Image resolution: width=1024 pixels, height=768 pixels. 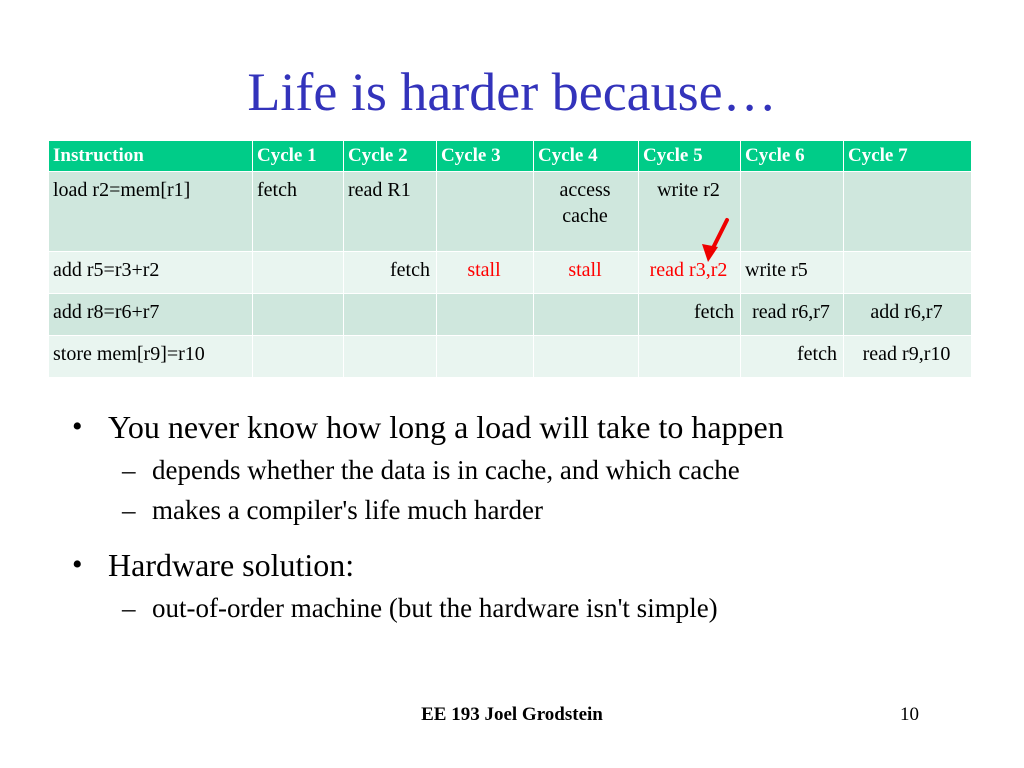 What do you see at coordinates (347, 510) in the screenshot?
I see `bullet-text: makes a compiler's life much harder` at bounding box center [347, 510].